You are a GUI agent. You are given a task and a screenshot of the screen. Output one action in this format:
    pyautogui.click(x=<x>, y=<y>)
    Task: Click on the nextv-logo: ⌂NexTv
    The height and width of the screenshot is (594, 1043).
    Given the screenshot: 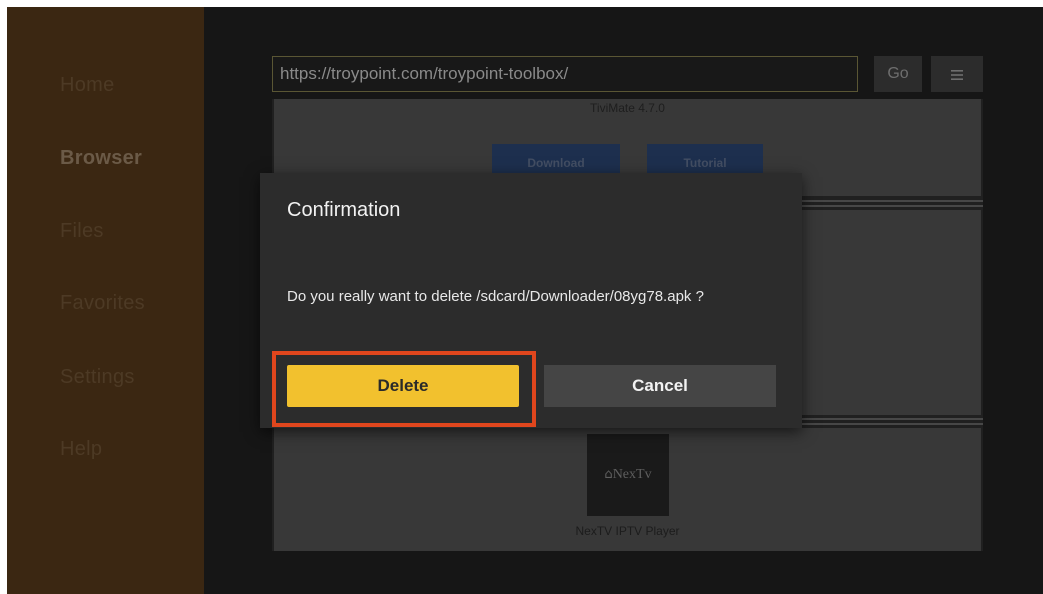 What is the action you would take?
    pyautogui.click(x=628, y=475)
    